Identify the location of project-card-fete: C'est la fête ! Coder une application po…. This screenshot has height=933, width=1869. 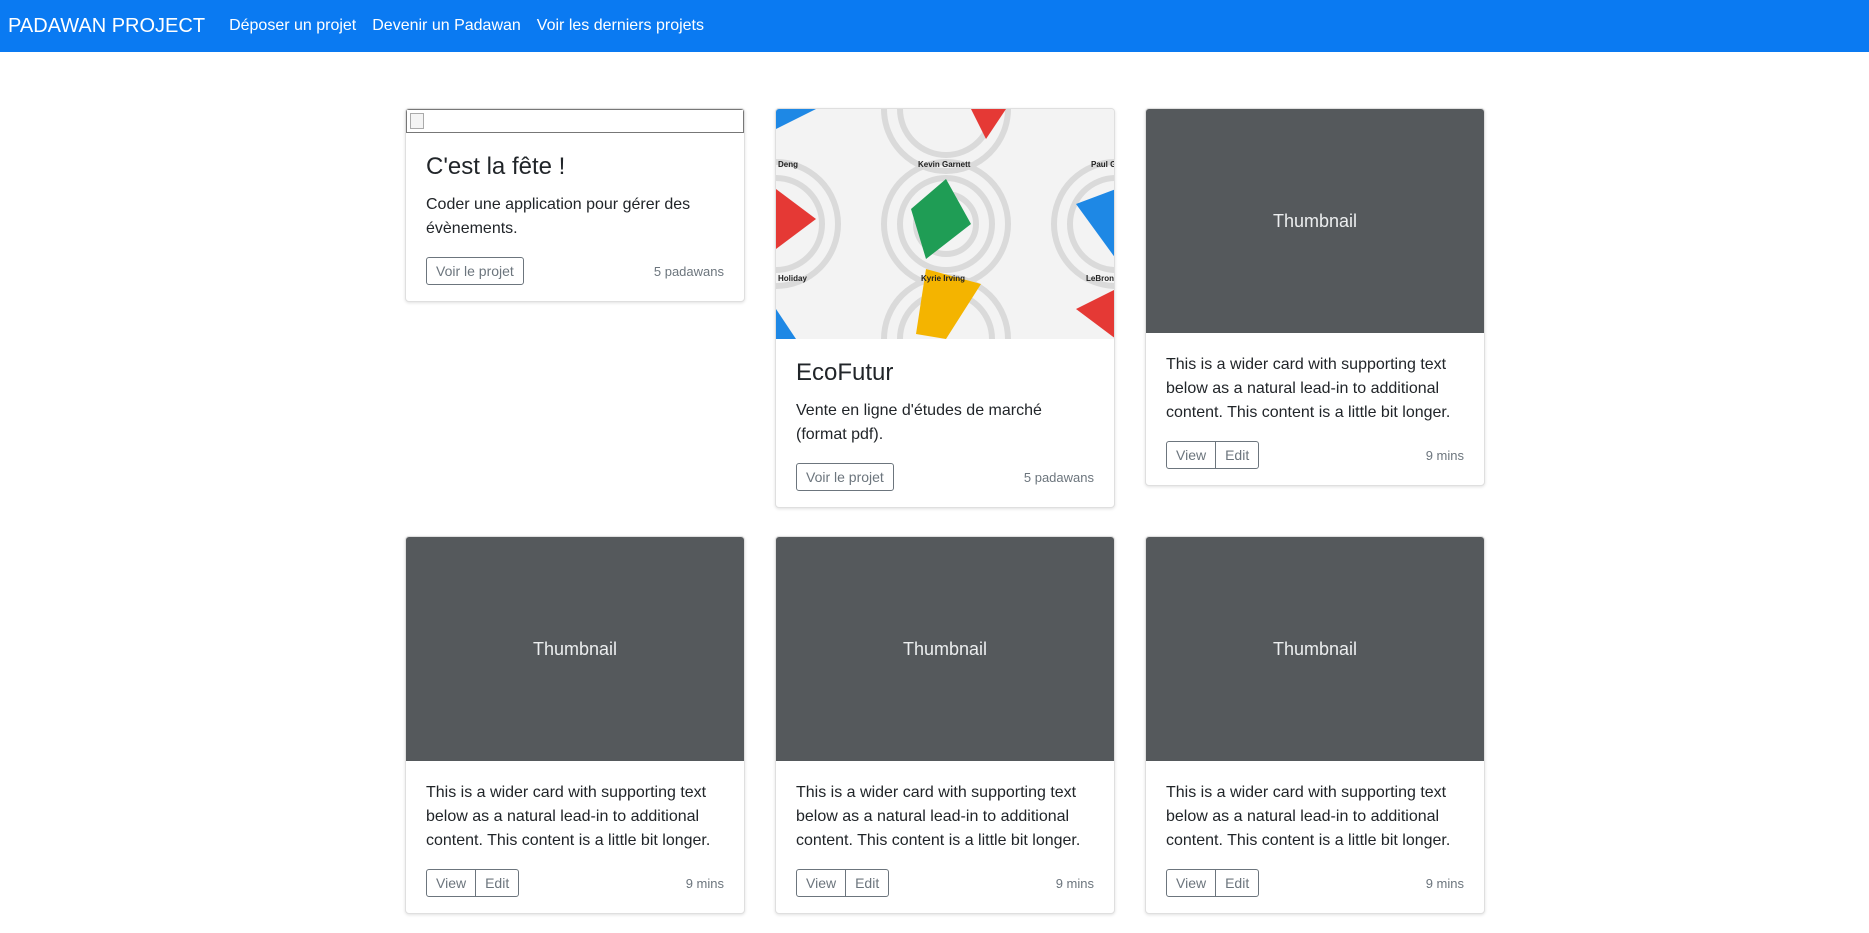
(575, 205).